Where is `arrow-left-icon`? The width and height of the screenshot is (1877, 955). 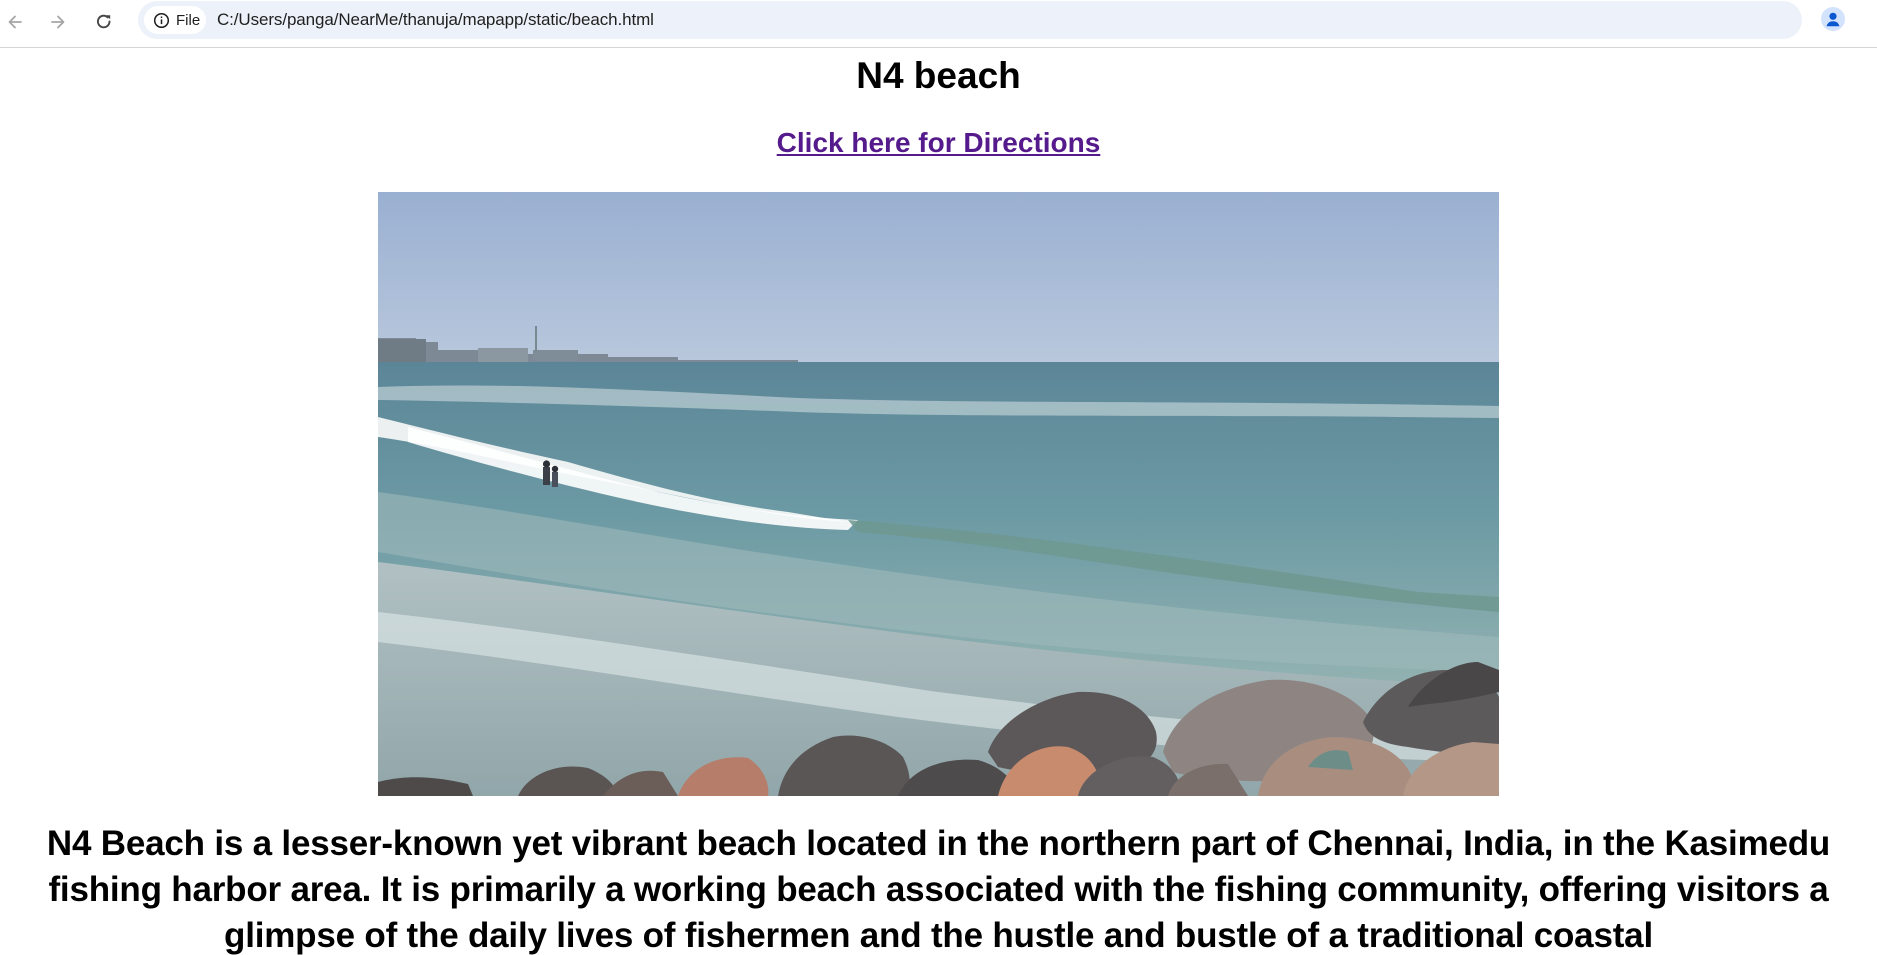
arrow-left-icon is located at coordinates (15, 22).